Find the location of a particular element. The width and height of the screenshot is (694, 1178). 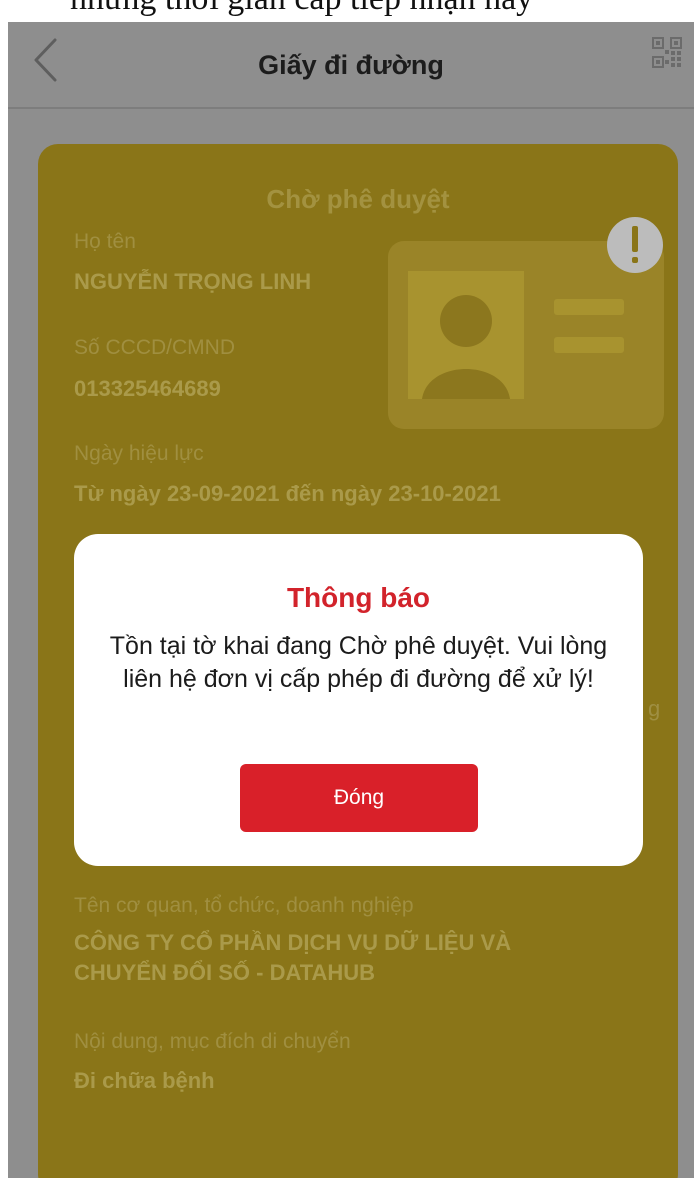

organization-label: Tên cơ quan, tổ chức, doanh nghiệp is located at coordinates (244, 905).